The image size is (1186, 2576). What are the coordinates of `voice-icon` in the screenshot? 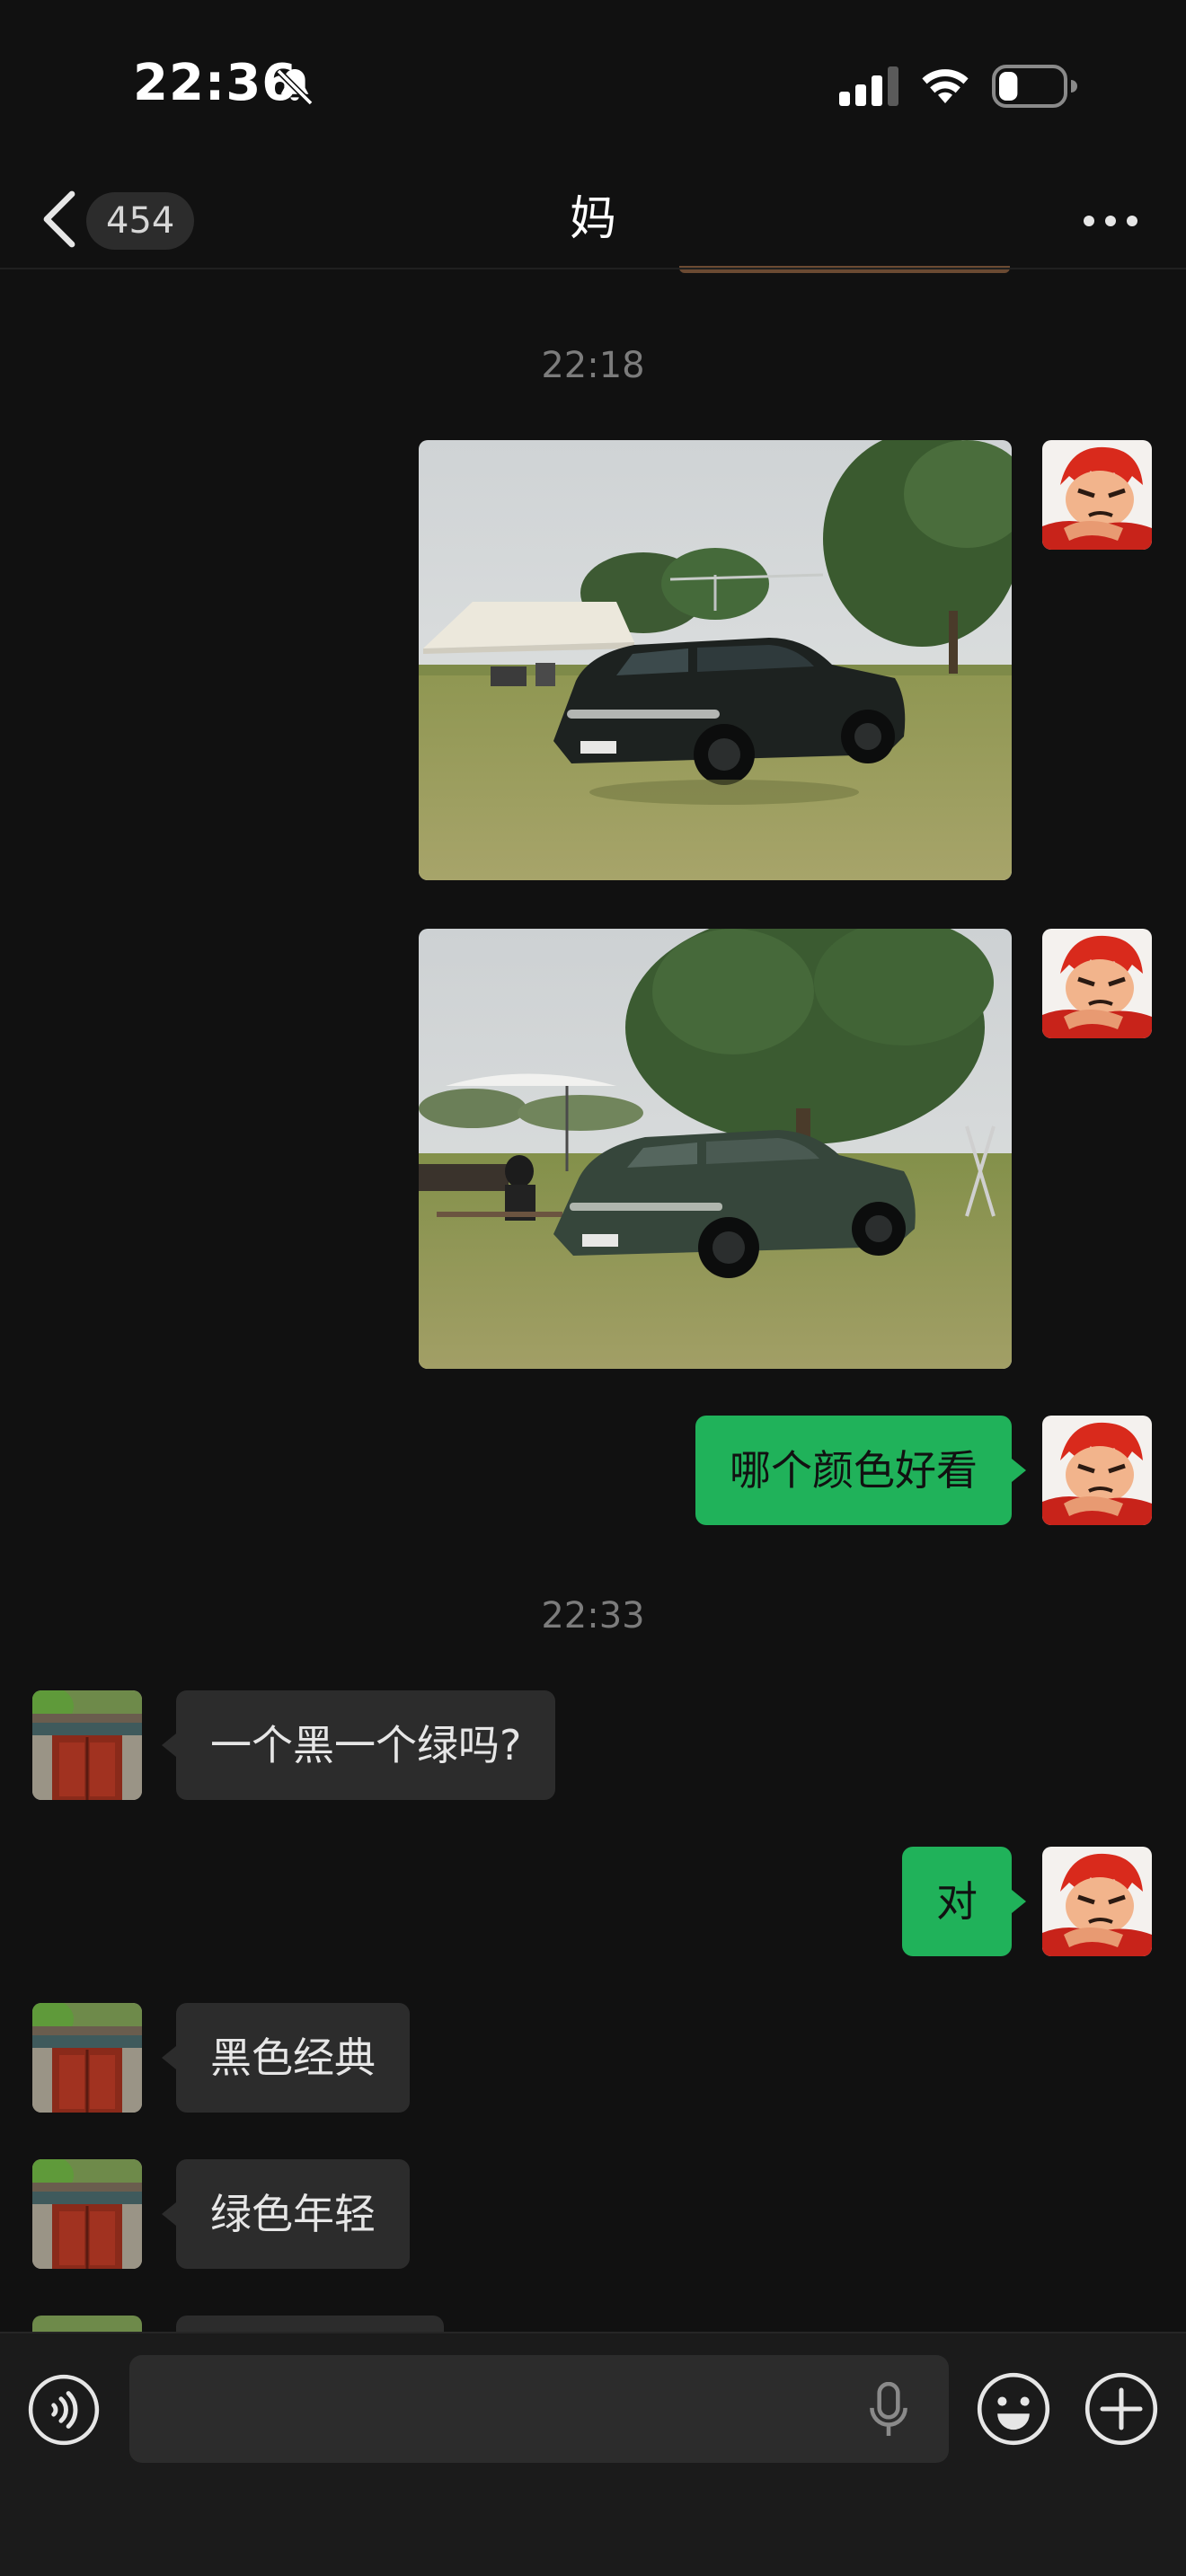 It's located at (64, 2410).